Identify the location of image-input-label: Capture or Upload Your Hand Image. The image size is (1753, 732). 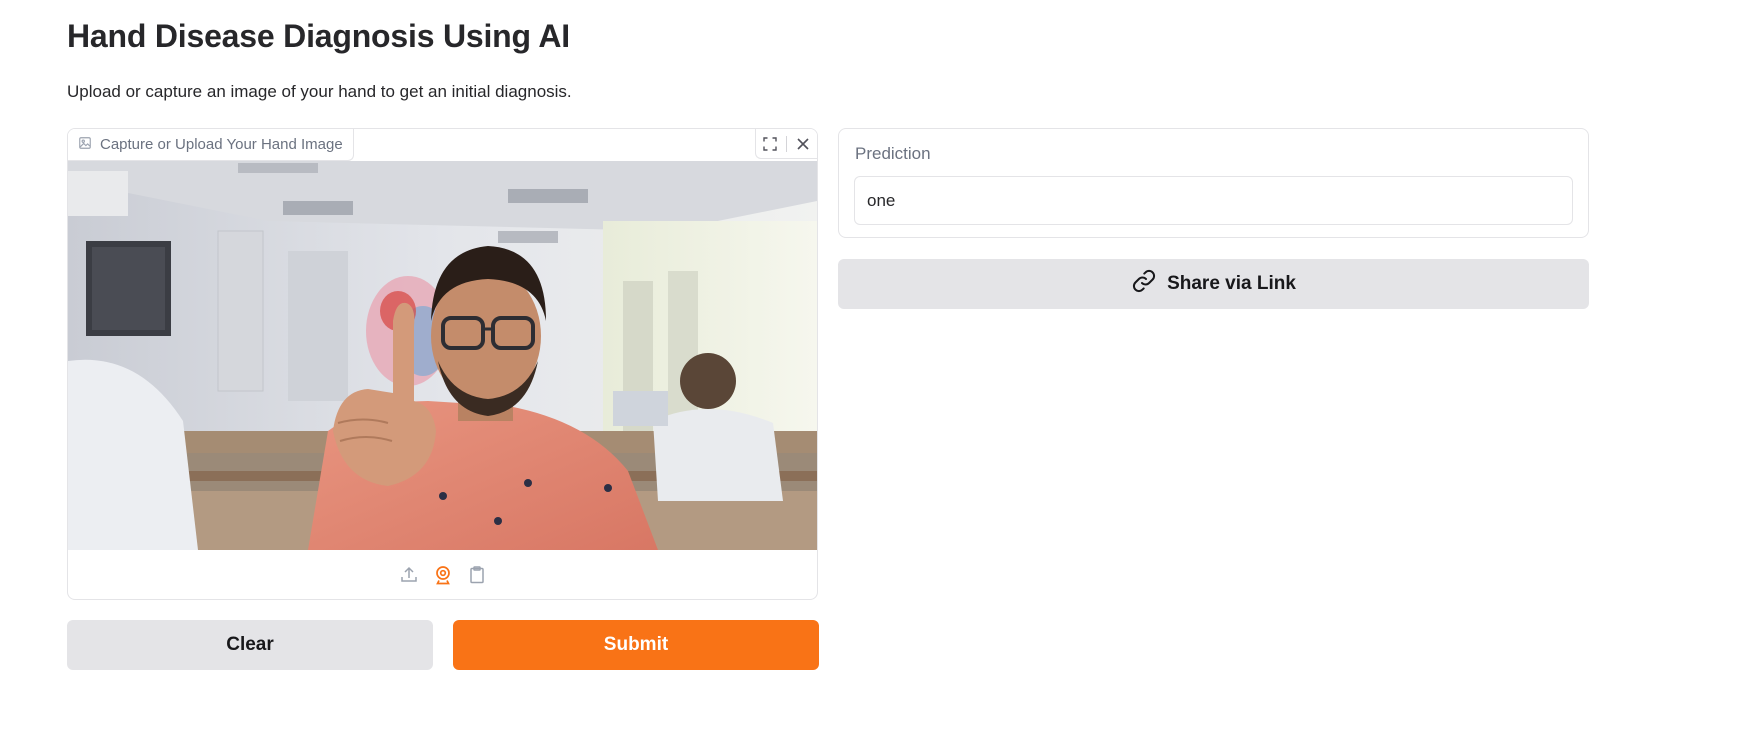
(211, 145).